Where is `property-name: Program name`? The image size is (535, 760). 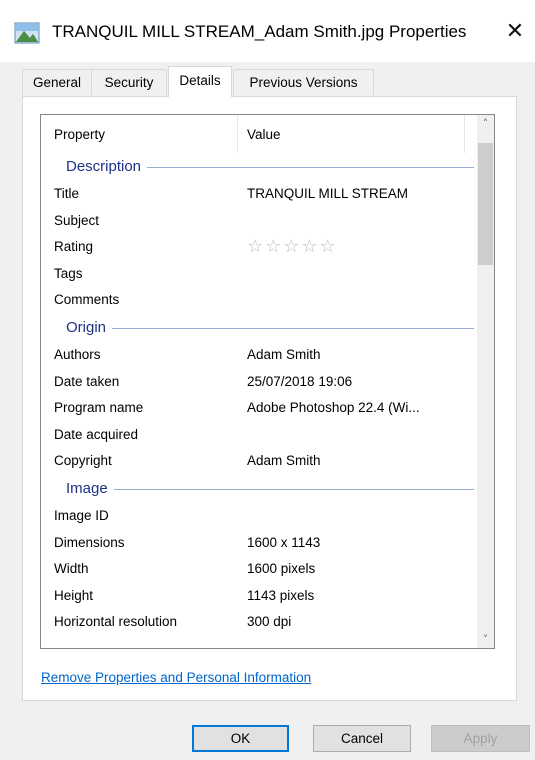 property-name: Program name is located at coordinates (99, 408).